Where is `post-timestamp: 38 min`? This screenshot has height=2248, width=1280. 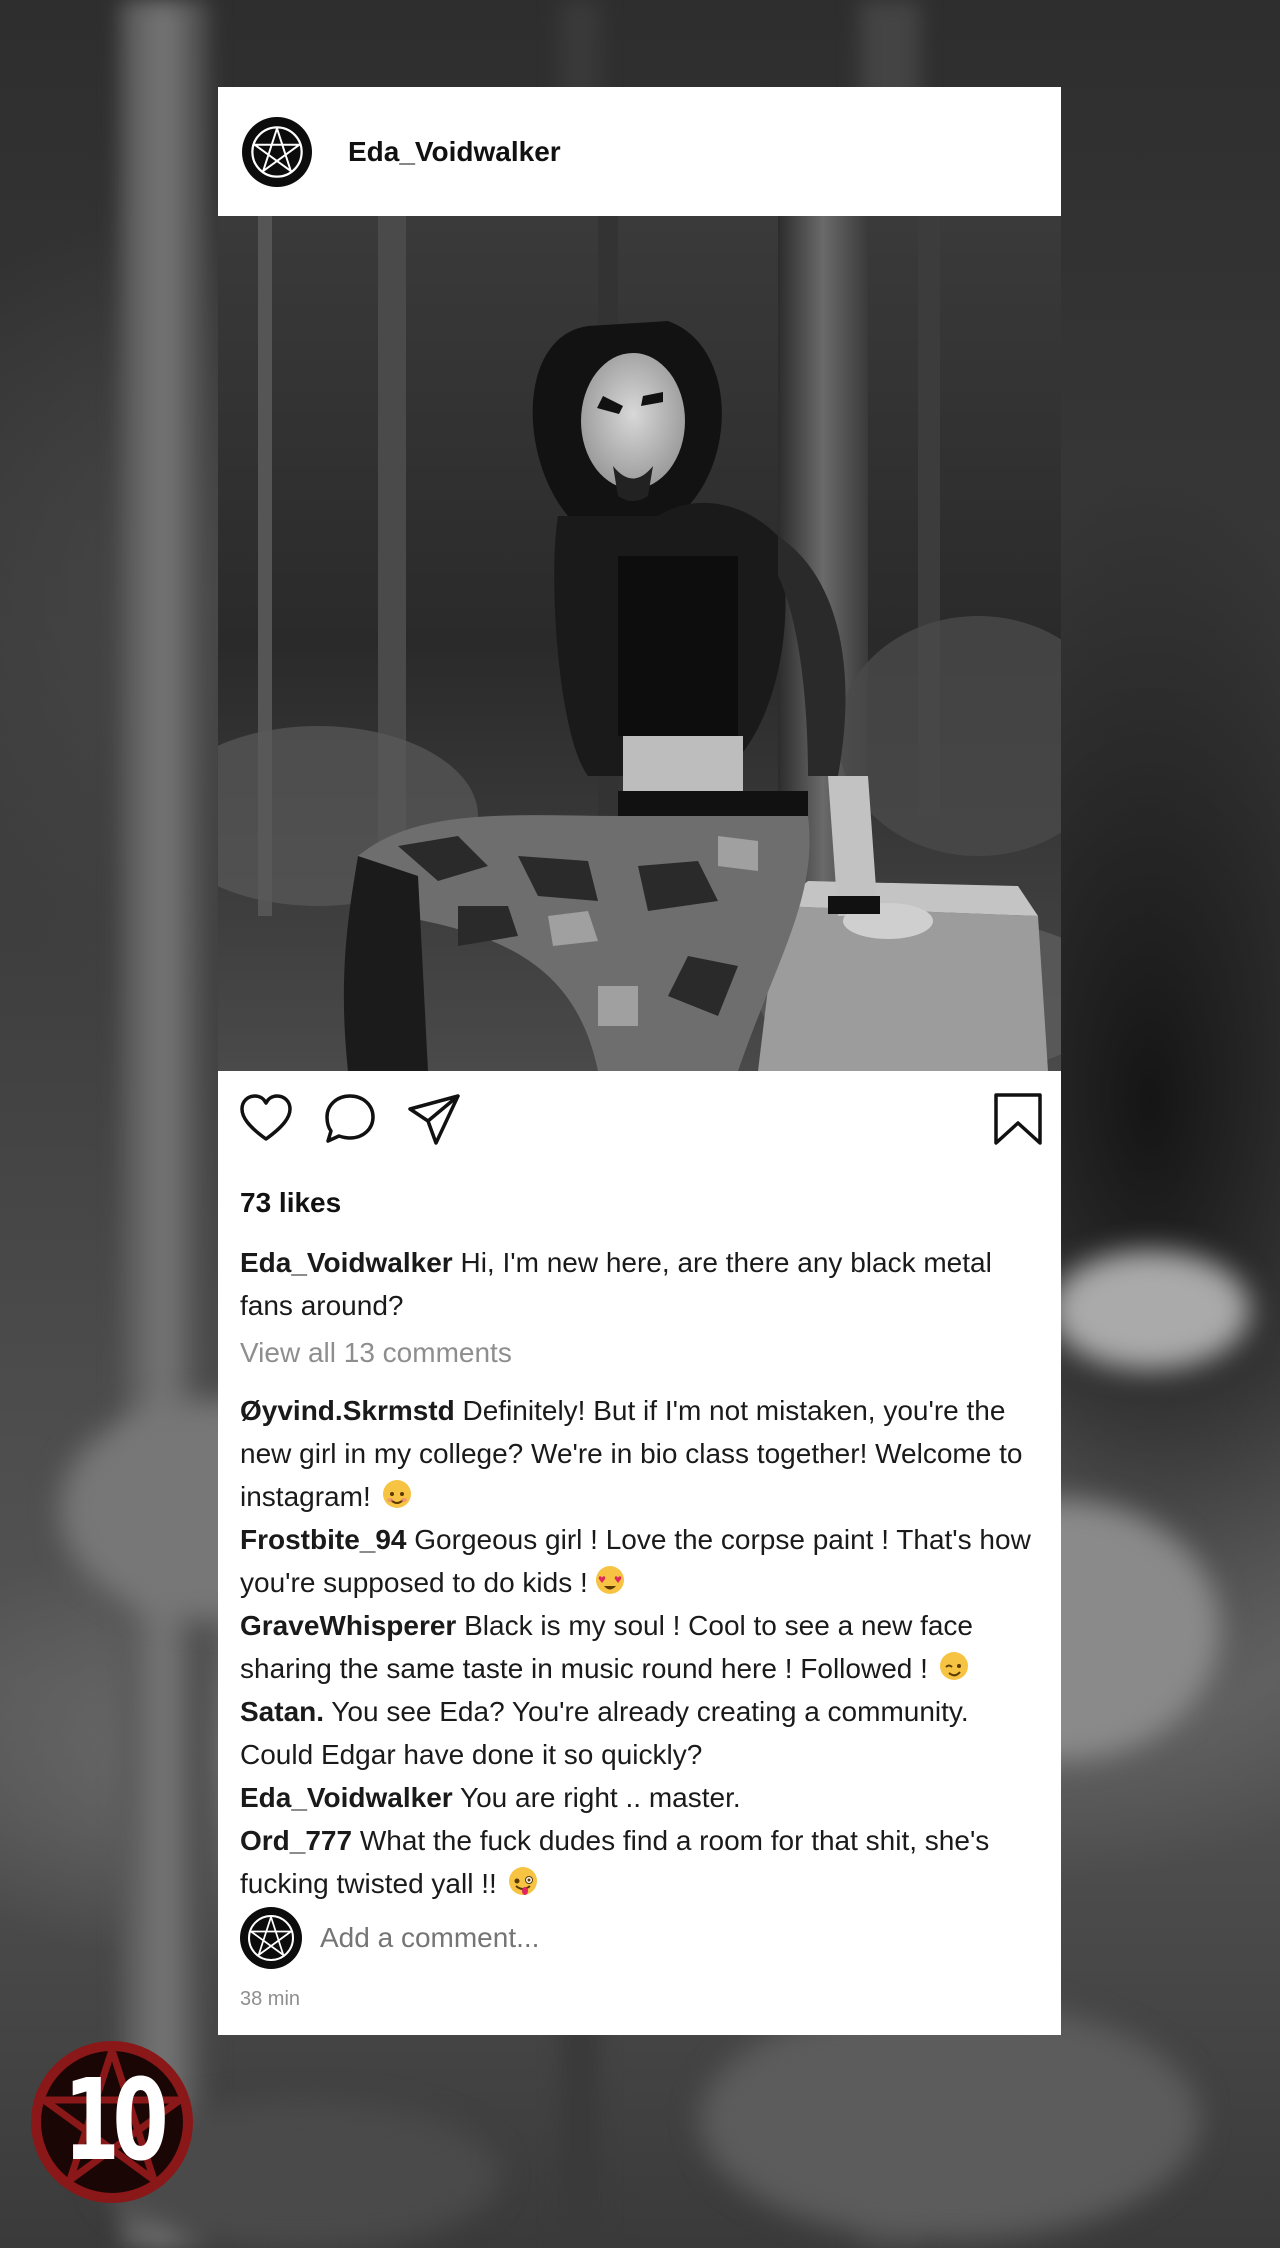 post-timestamp: 38 min is located at coordinates (270, 1999).